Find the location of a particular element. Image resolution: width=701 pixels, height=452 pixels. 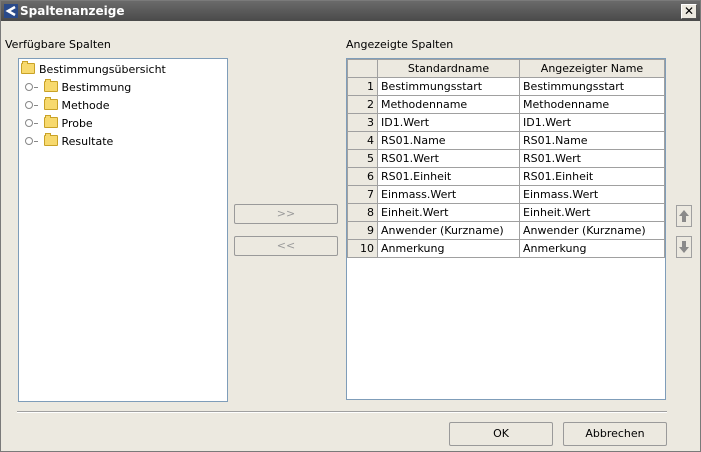

cell-standardname: RS01.Name is located at coordinates (448, 140).